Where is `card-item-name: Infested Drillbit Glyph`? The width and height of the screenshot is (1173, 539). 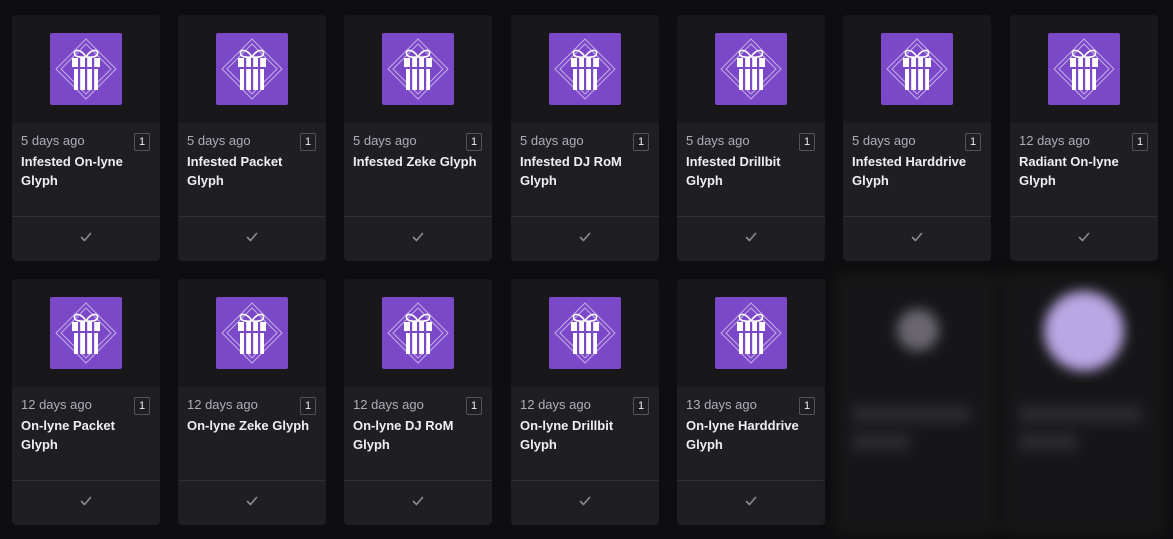
card-item-name: Infested Drillbit Glyph is located at coordinates (733, 171).